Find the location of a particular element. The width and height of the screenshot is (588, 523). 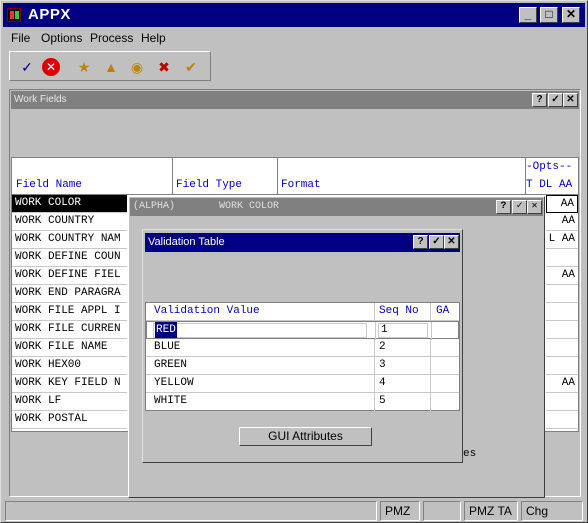

seq-cell: 1 is located at coordinates (404, 331).